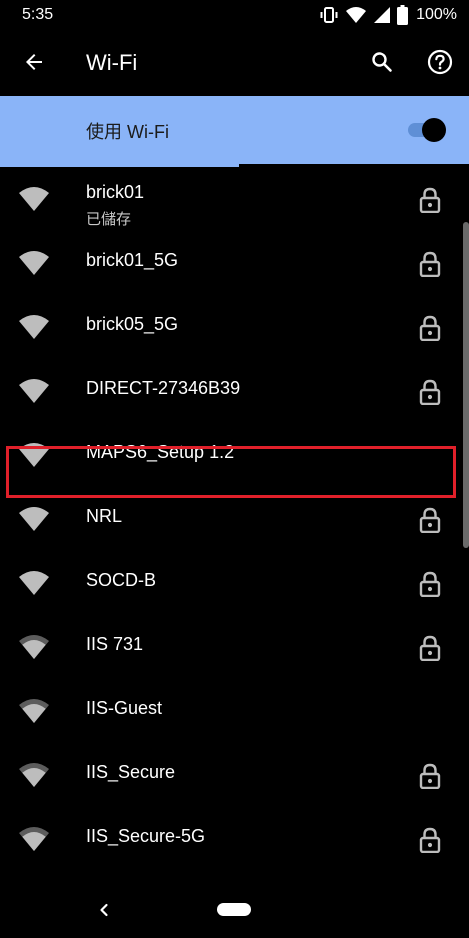 Image resolution: width=469 pixels, height=938 pixels. Describe the element at coordinates (403, 15) in the screenshot. I see `battery-icon` at that location.